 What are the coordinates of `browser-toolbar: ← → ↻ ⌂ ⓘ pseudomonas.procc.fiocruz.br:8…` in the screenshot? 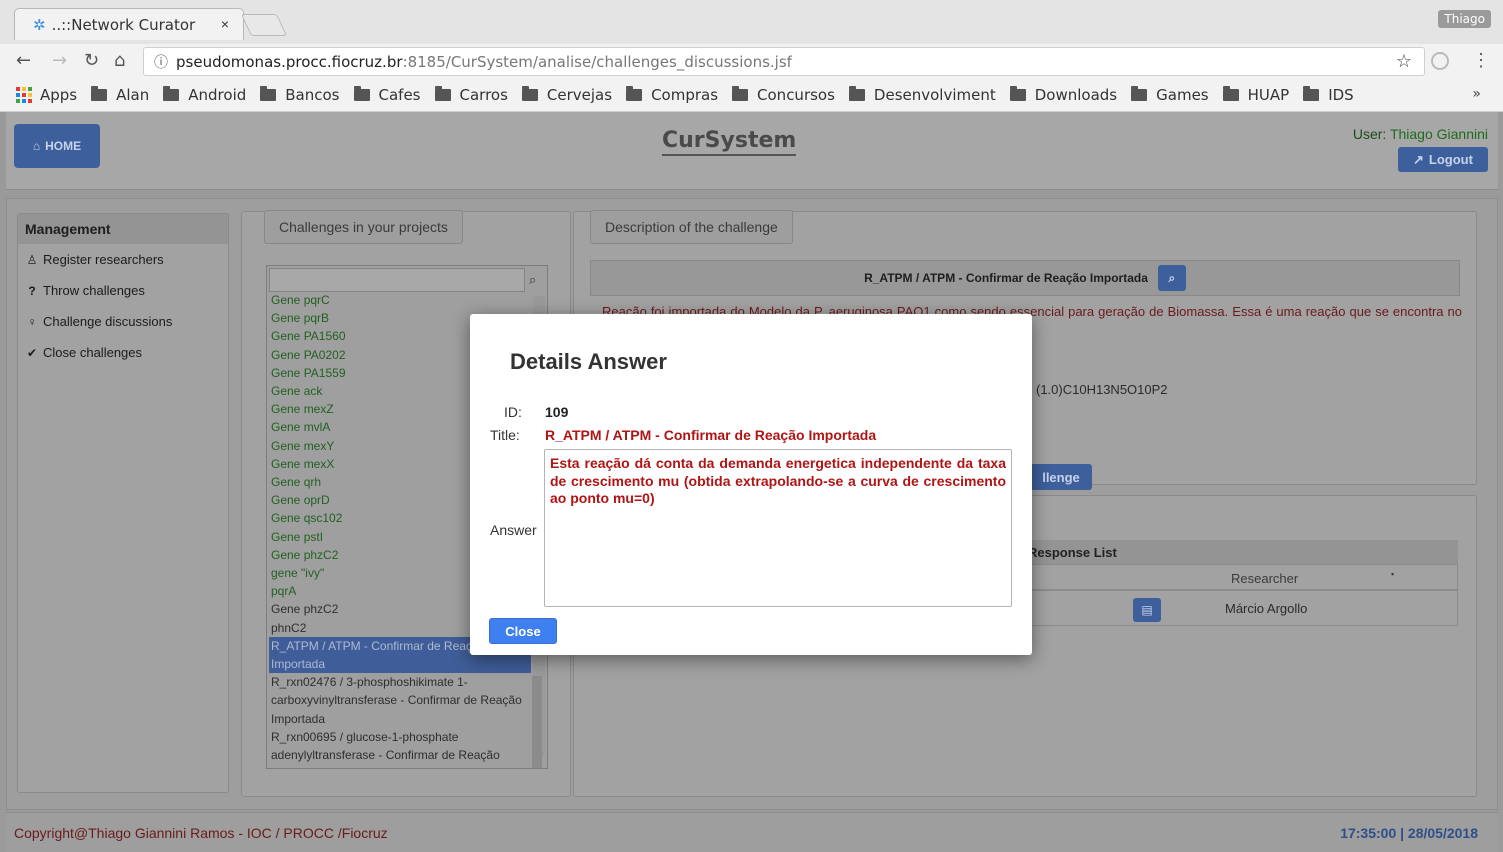 It's located at (751, 61).